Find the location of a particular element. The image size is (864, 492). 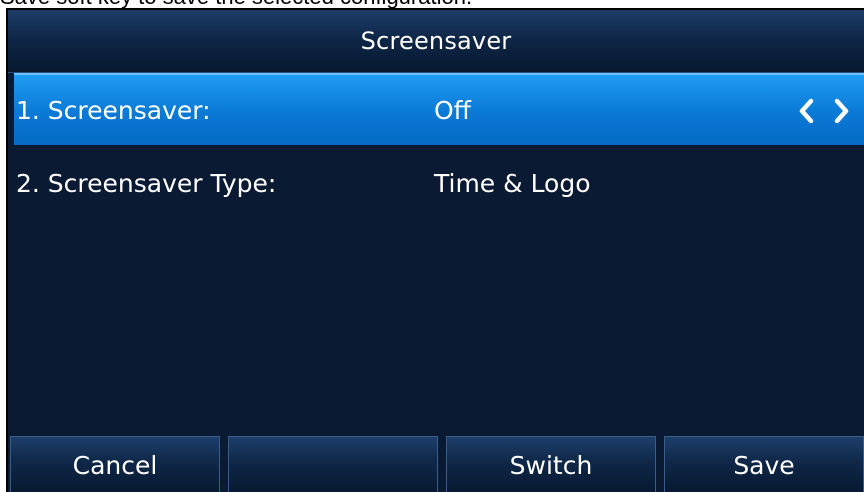

menu-item-screensaver: 1. Screensaver: Off is located at coordinates (439, 109).